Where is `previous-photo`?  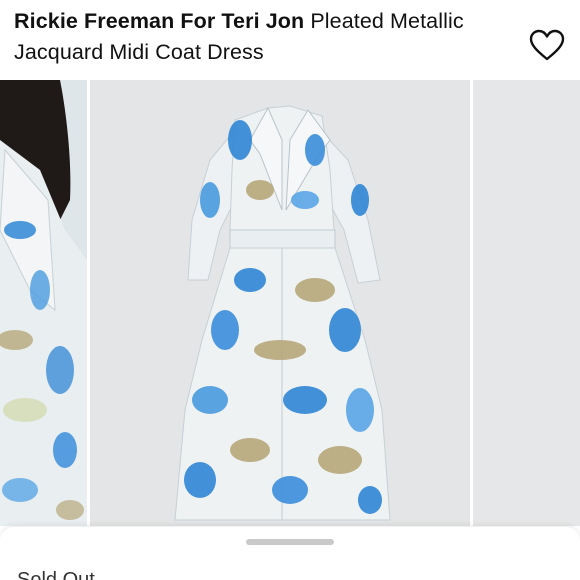
previous-photo is located at coordinates (43, 303).